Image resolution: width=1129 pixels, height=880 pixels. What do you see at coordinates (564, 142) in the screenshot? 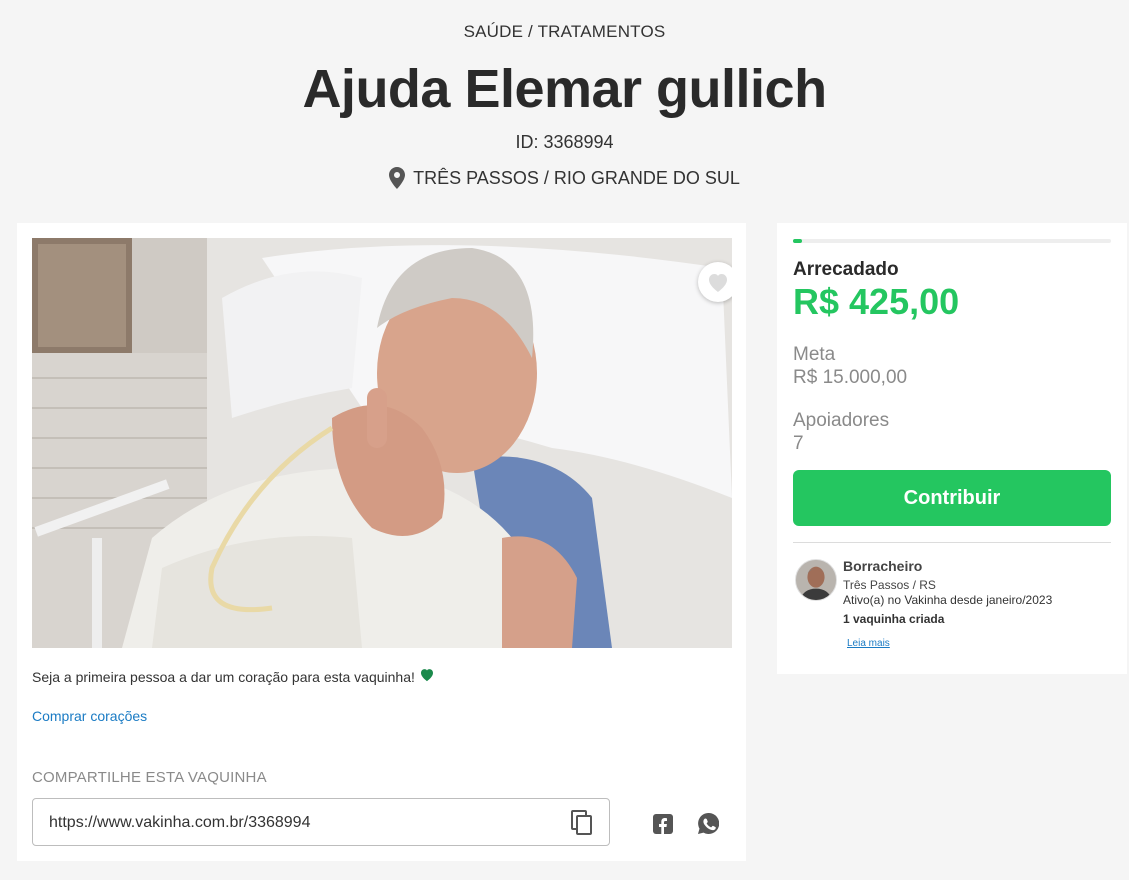
I see `campaign-id: ID: 3368994` at bounding box center [564, 142].